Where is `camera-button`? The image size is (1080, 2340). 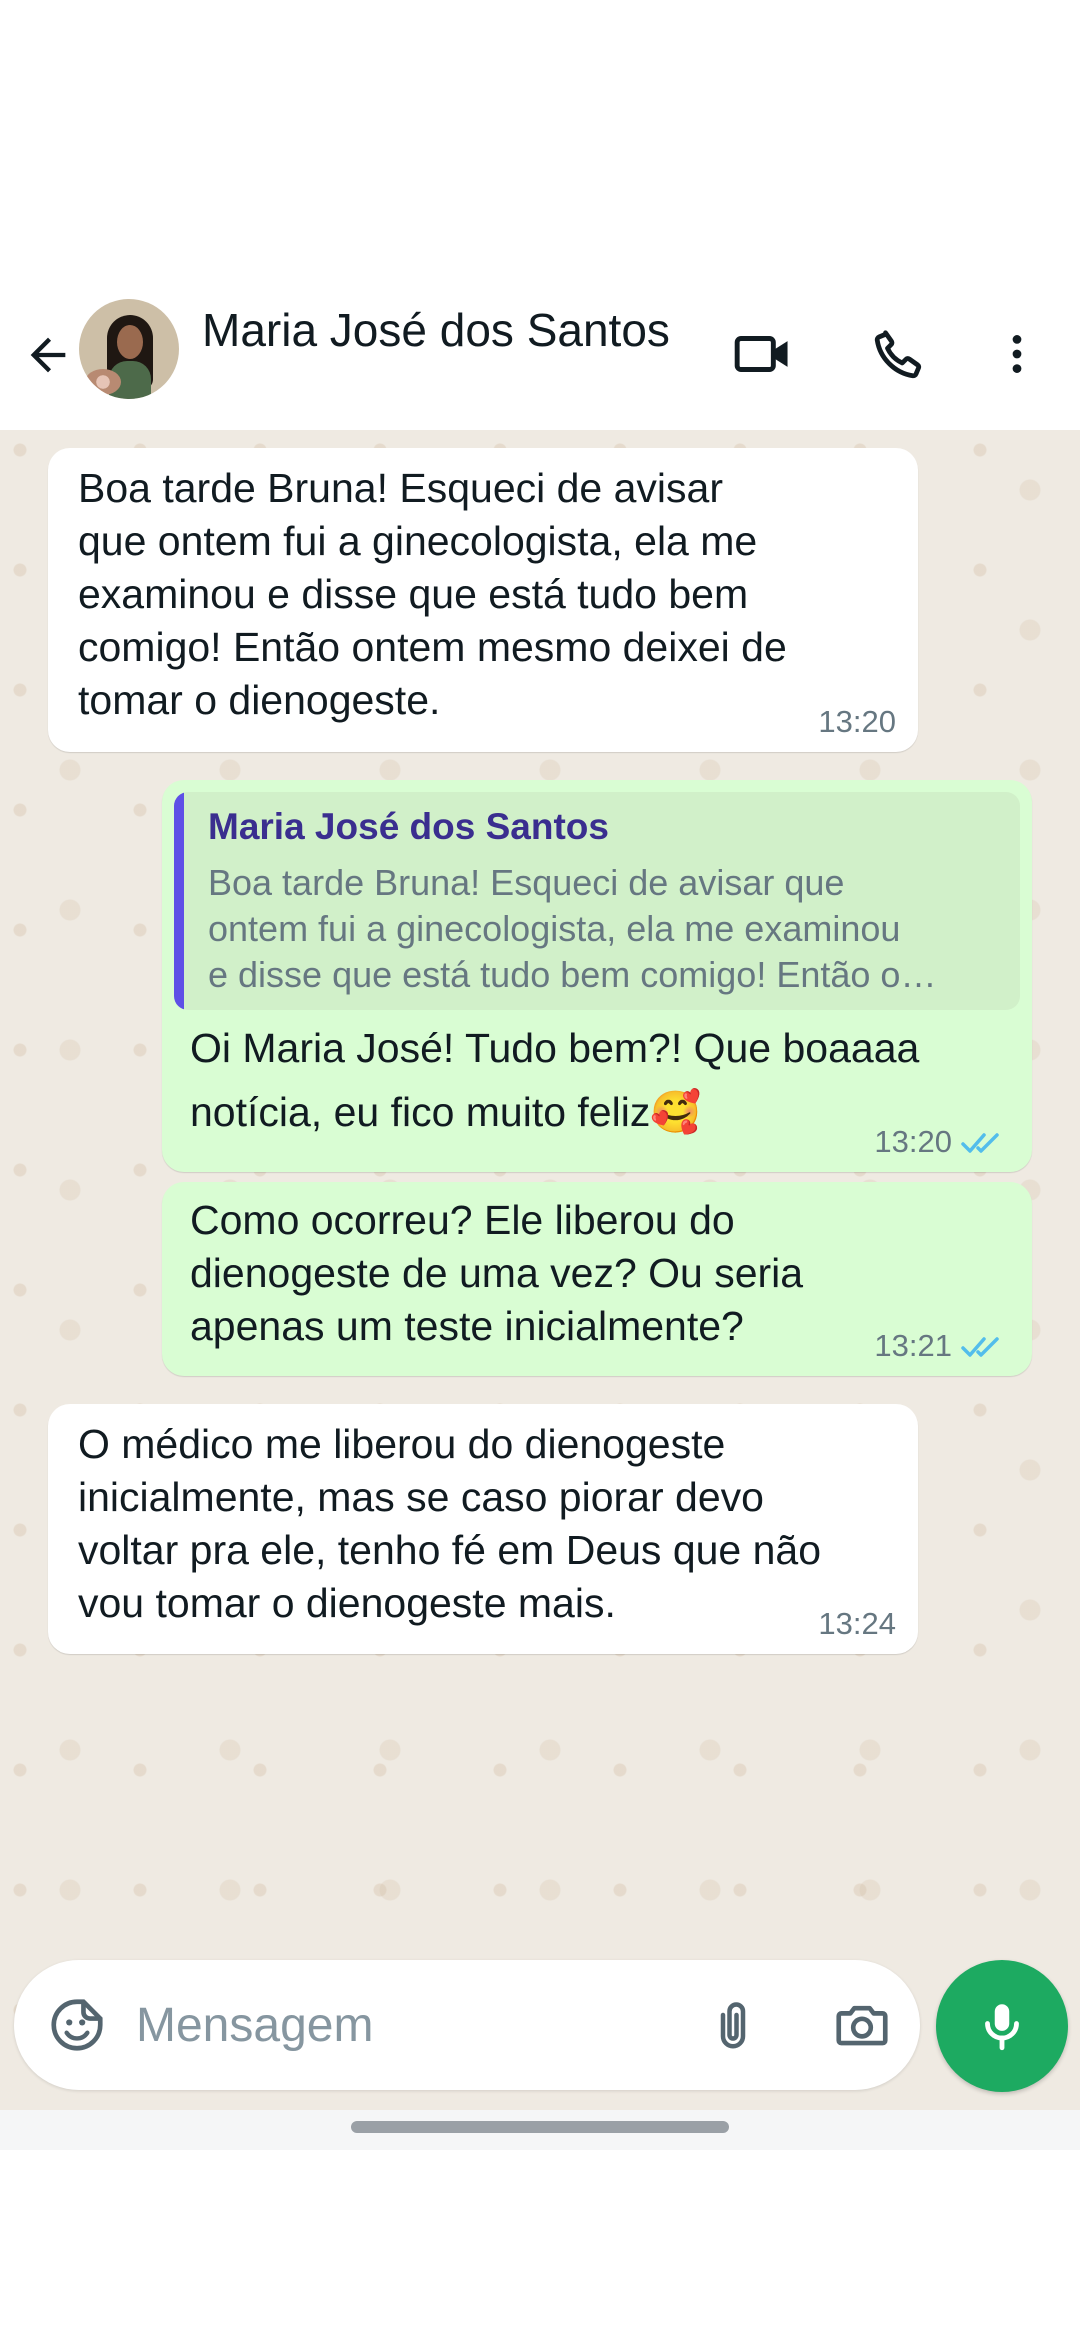 camera-button is located at coordinates (862, 2025).